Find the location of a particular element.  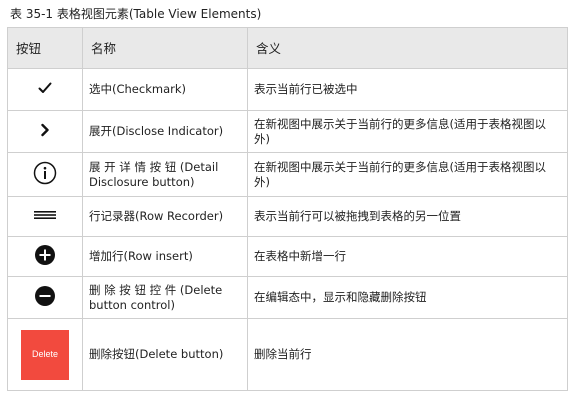

meaning-cell: 表示当前行可以被拖拽到表格的另一位置 is located at coordinates (407, 216).